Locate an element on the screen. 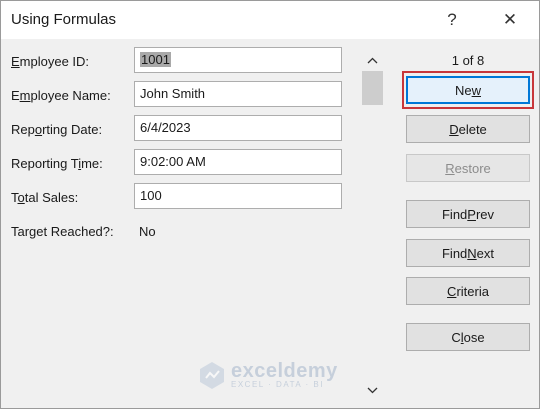 The image size is (540, 409). exceldemy-logo-icon is located at coordinates (212, 375).